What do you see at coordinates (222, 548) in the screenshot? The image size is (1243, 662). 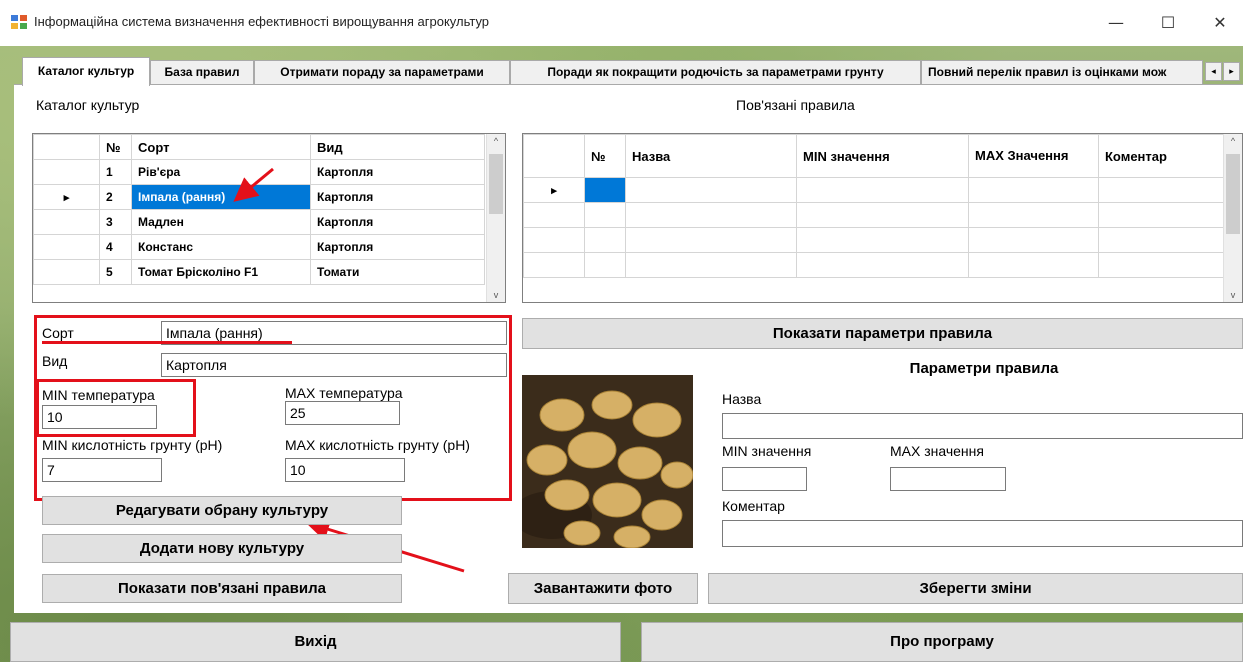 I see `add-crop-button: Додати нову культуру` at bounding box center [222, 548].